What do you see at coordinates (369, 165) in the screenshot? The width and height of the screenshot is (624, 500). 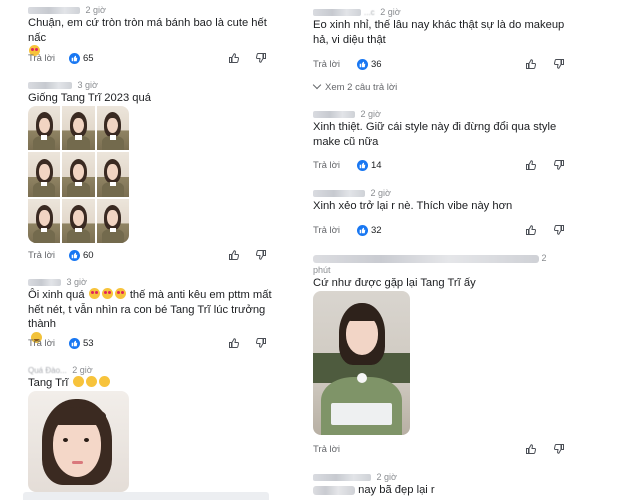 I see `like-count: 14` at bounding box center [369, 165].